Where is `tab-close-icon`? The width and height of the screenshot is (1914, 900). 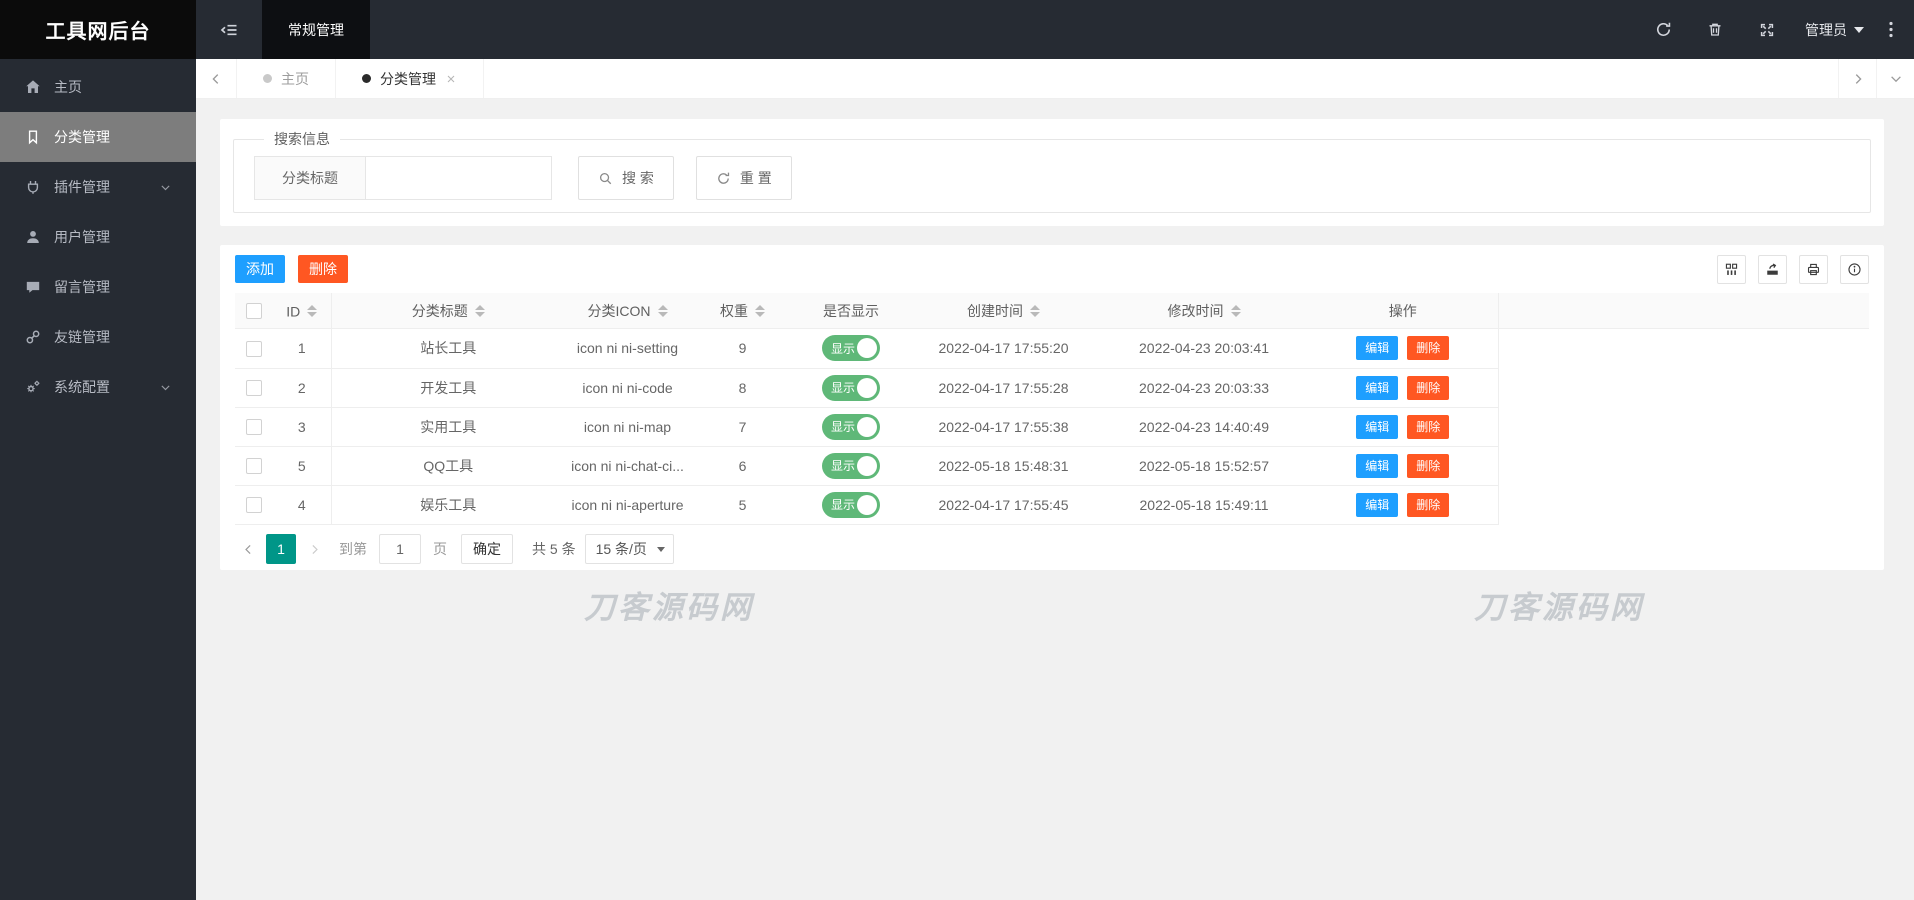
tab-close-icon is located at coordinates (451, 79).